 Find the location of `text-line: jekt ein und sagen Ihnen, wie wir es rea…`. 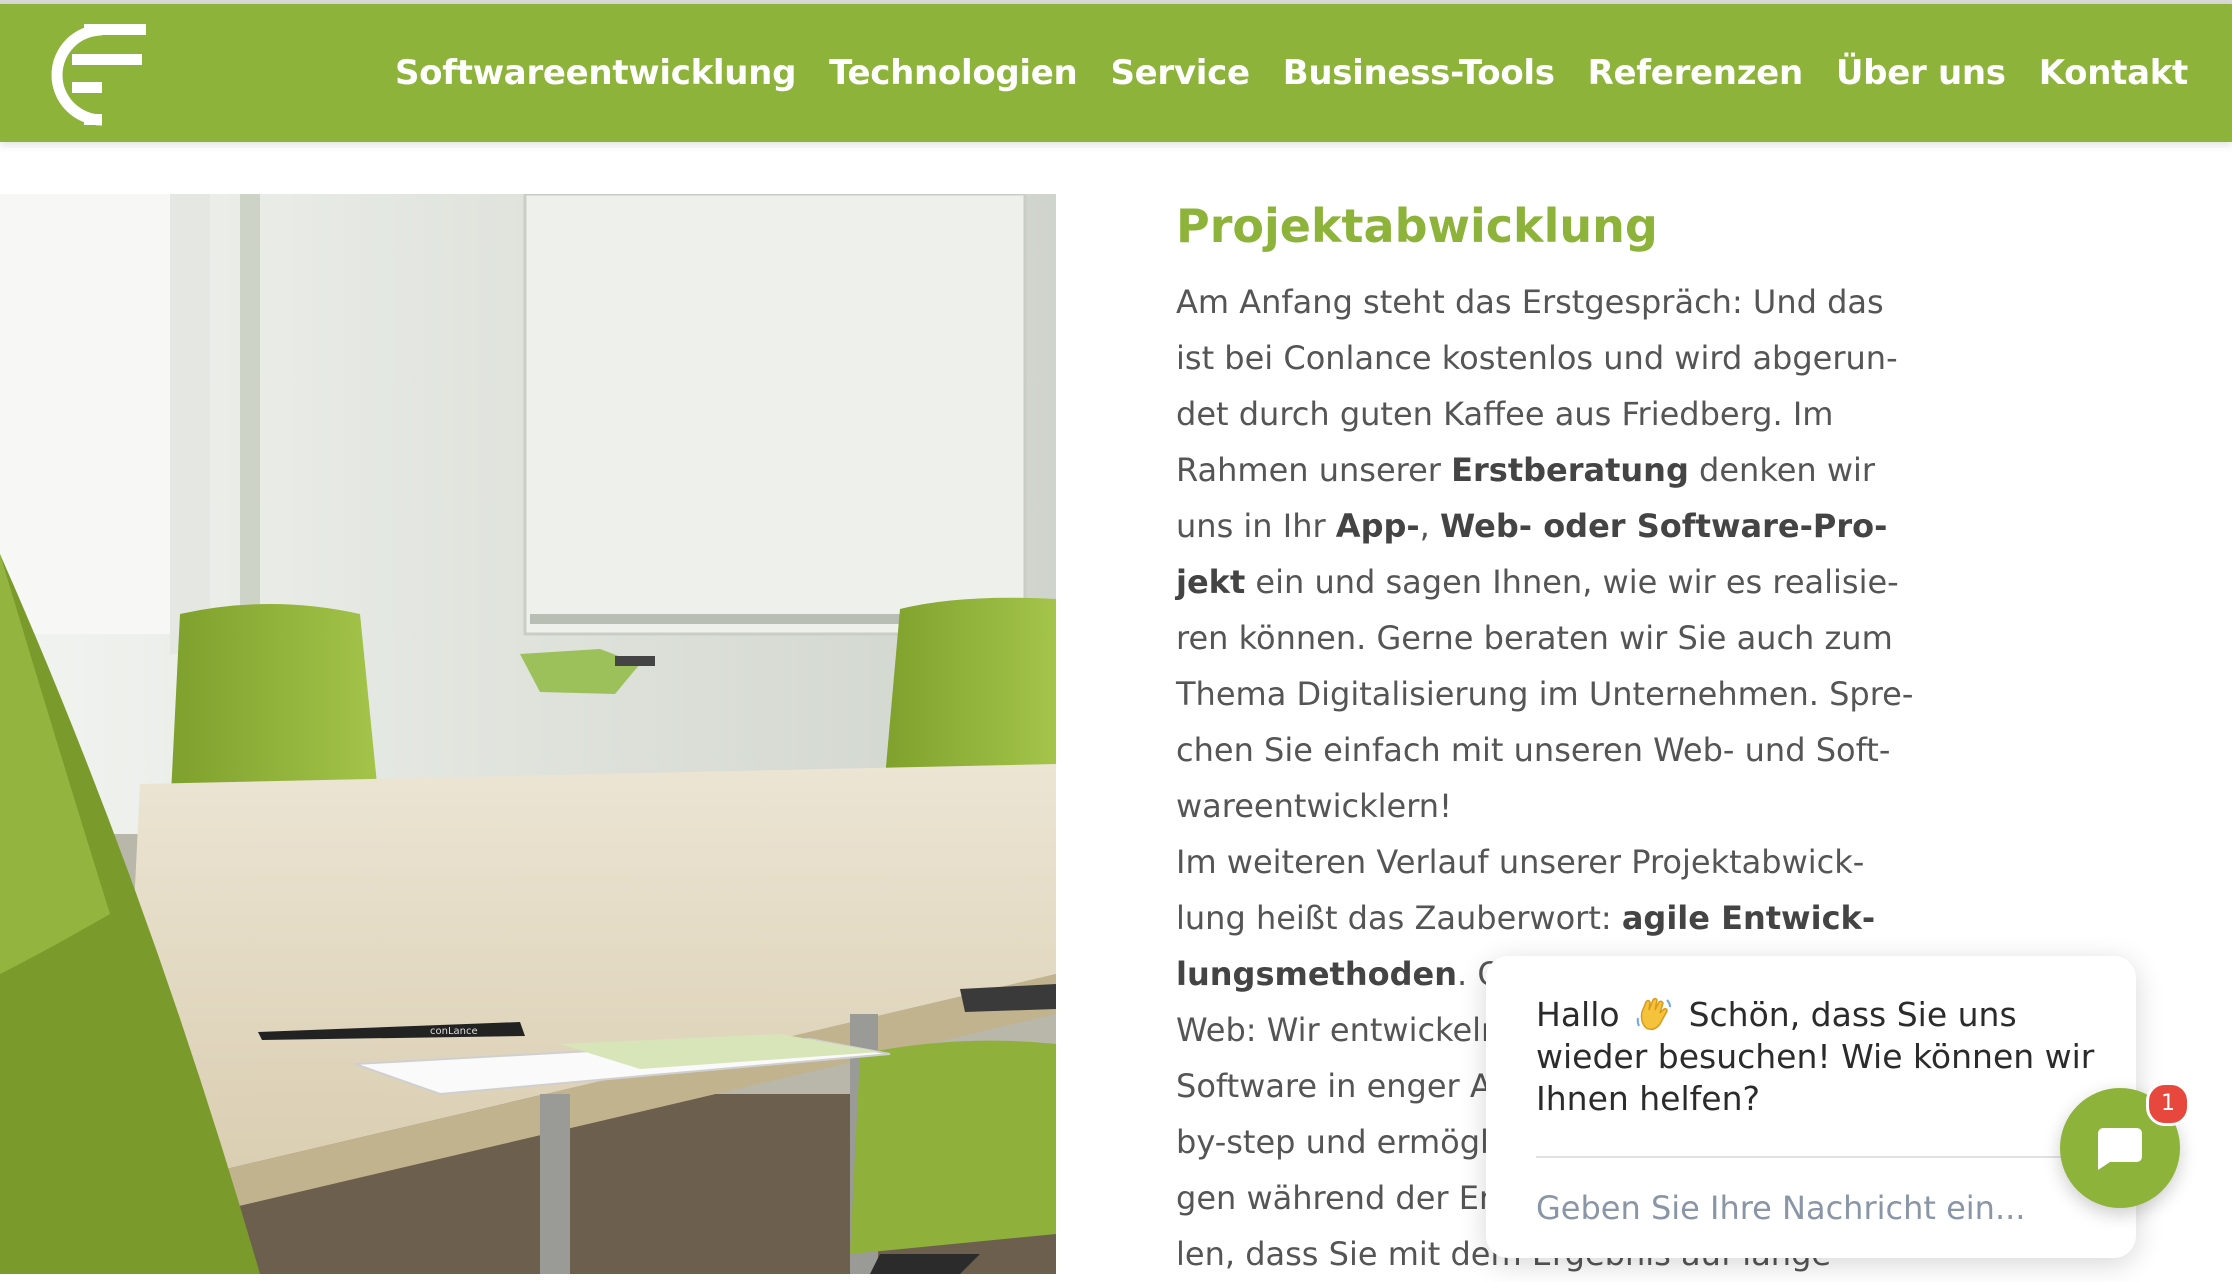

text-line: jekt ein und sagen Ihnen, wie wir es rea… is located at coordinates (1537, 582).